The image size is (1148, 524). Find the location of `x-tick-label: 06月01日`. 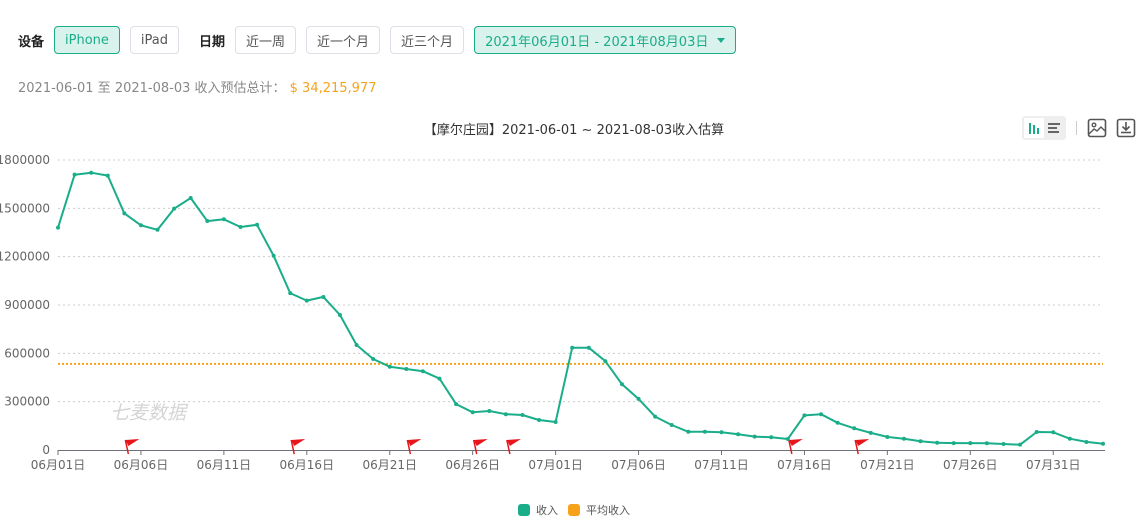

x-tick-label: 06月01日 is located at coordinates (58, 465).